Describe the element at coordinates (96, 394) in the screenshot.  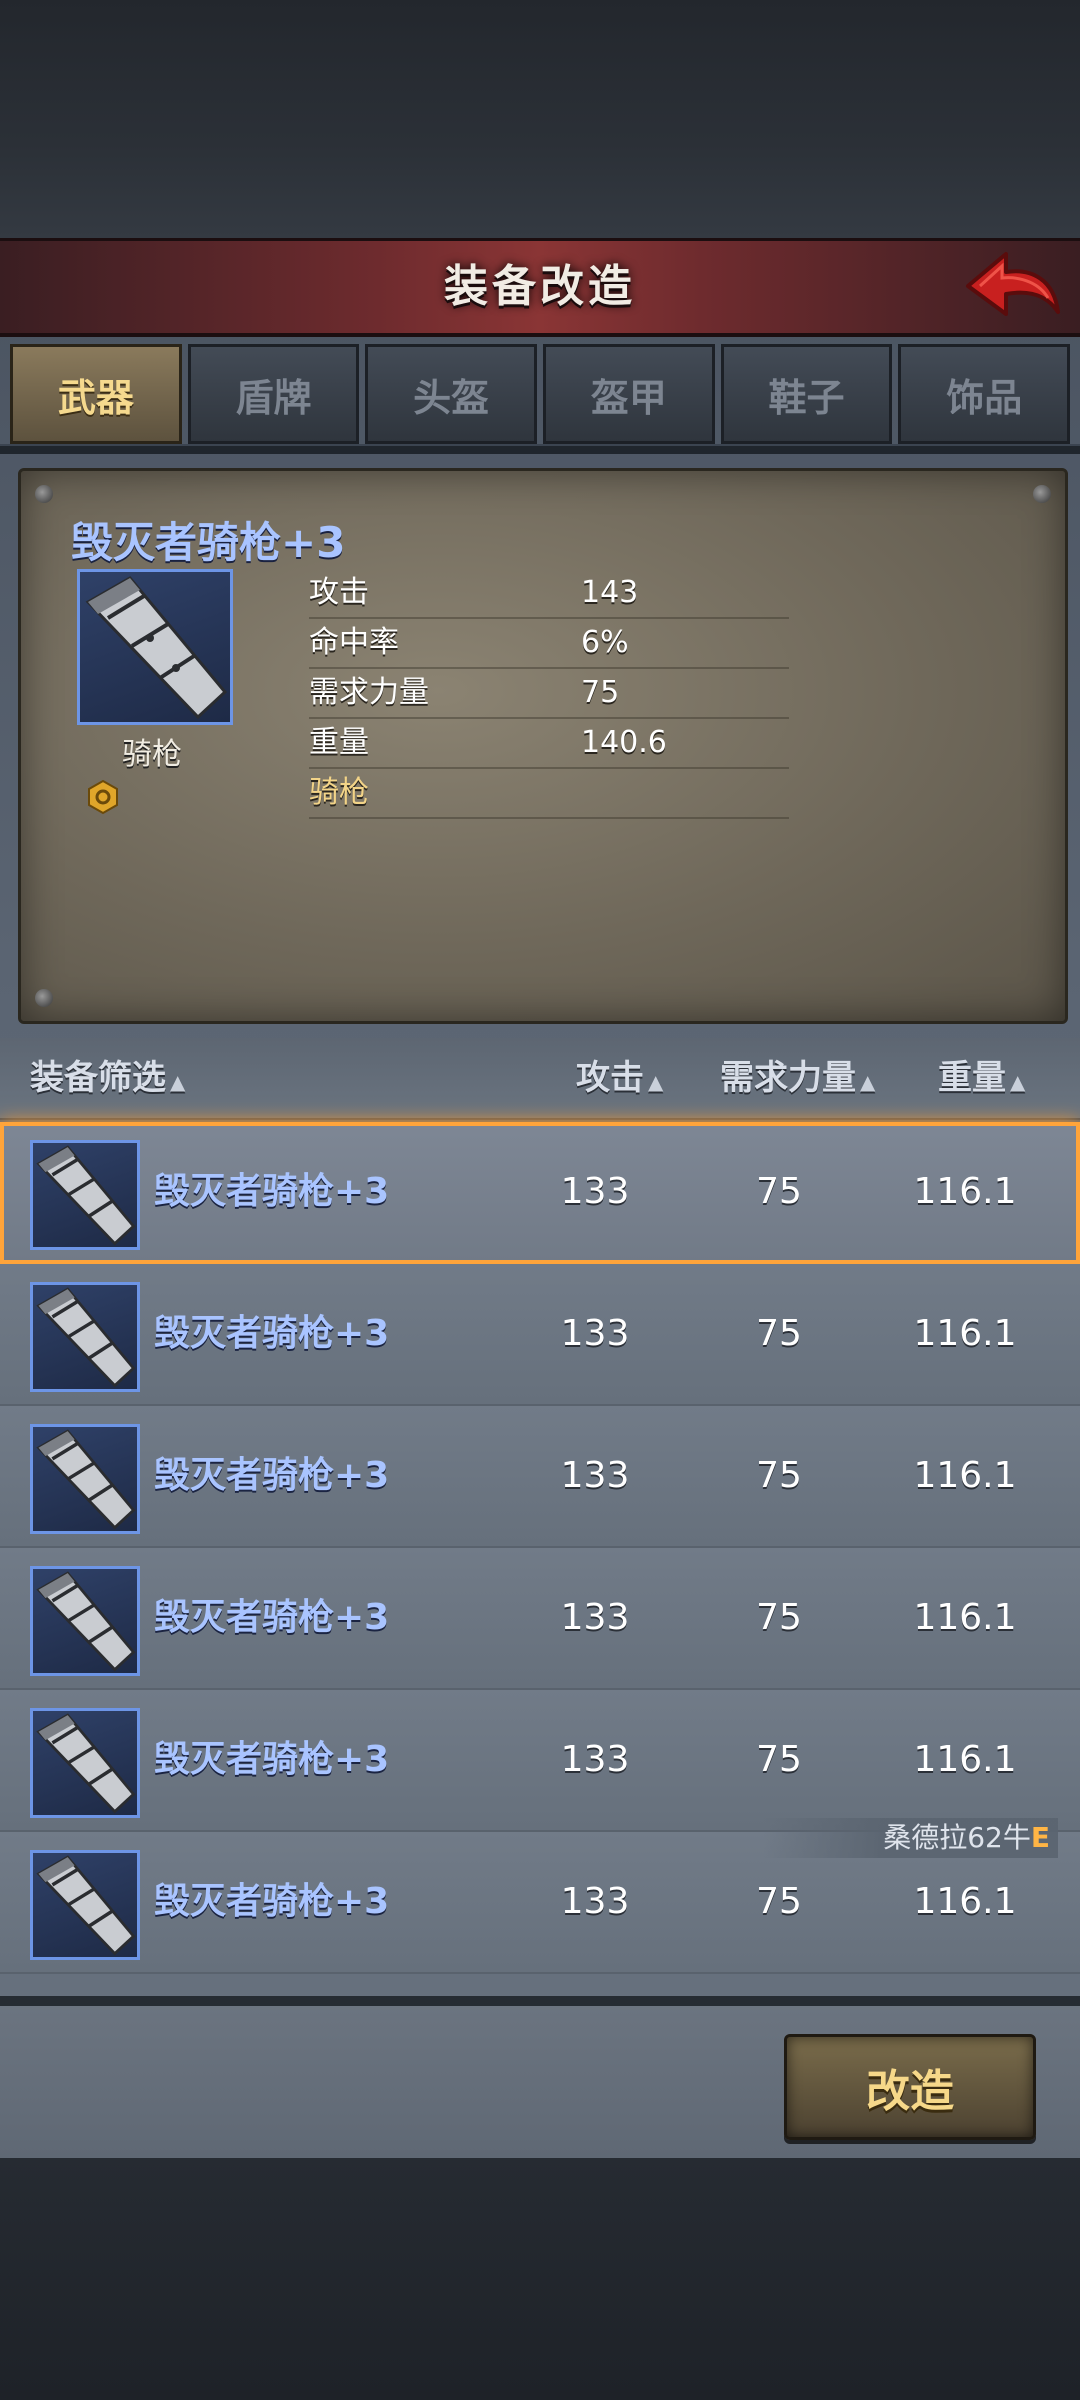
I see `tab-weapon: 武器` at that location.